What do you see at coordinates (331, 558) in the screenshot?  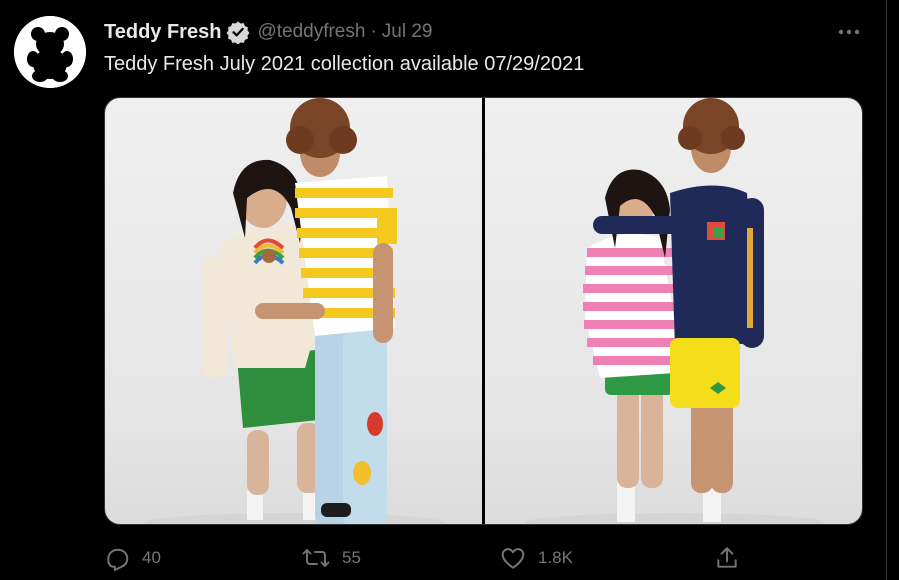 I see `retweet-button: 55` at bounding box center [331, 558].